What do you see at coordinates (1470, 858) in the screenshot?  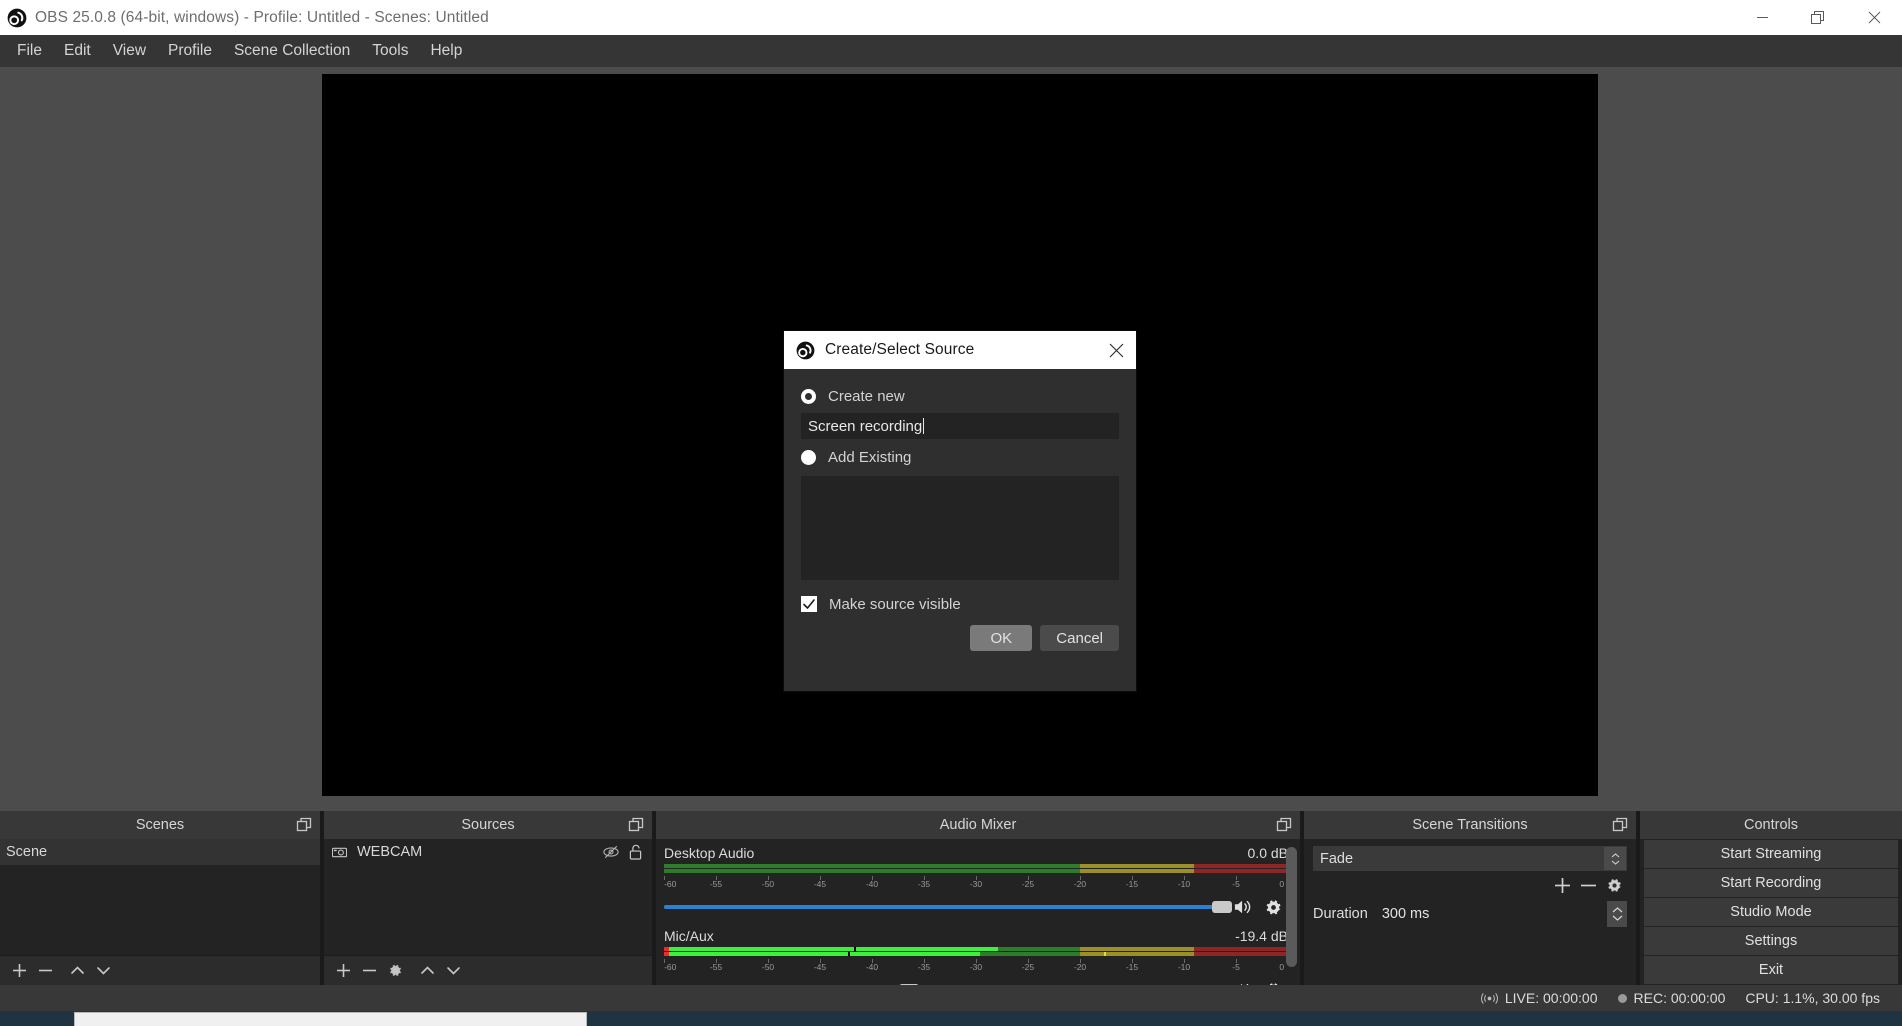 I see `transition-select: Fade` at bounding box center [1470, 858].